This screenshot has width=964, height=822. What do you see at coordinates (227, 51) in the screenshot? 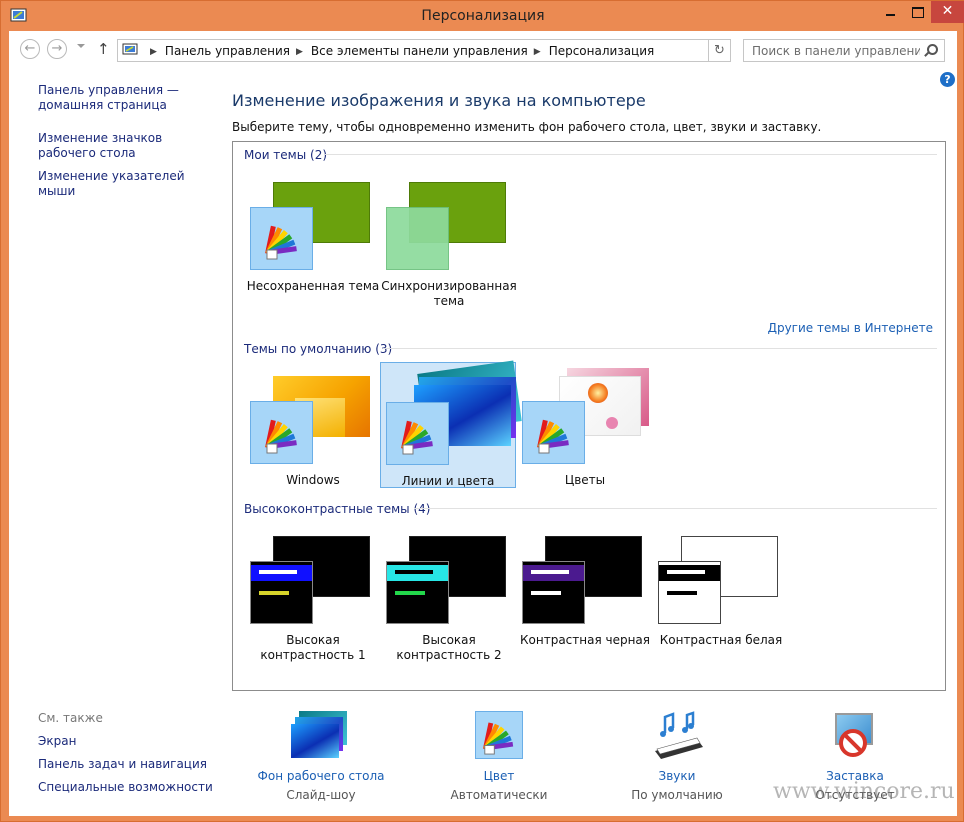
I see `breadcrumb-item: Панель управления` at bounding box center [227, 51].